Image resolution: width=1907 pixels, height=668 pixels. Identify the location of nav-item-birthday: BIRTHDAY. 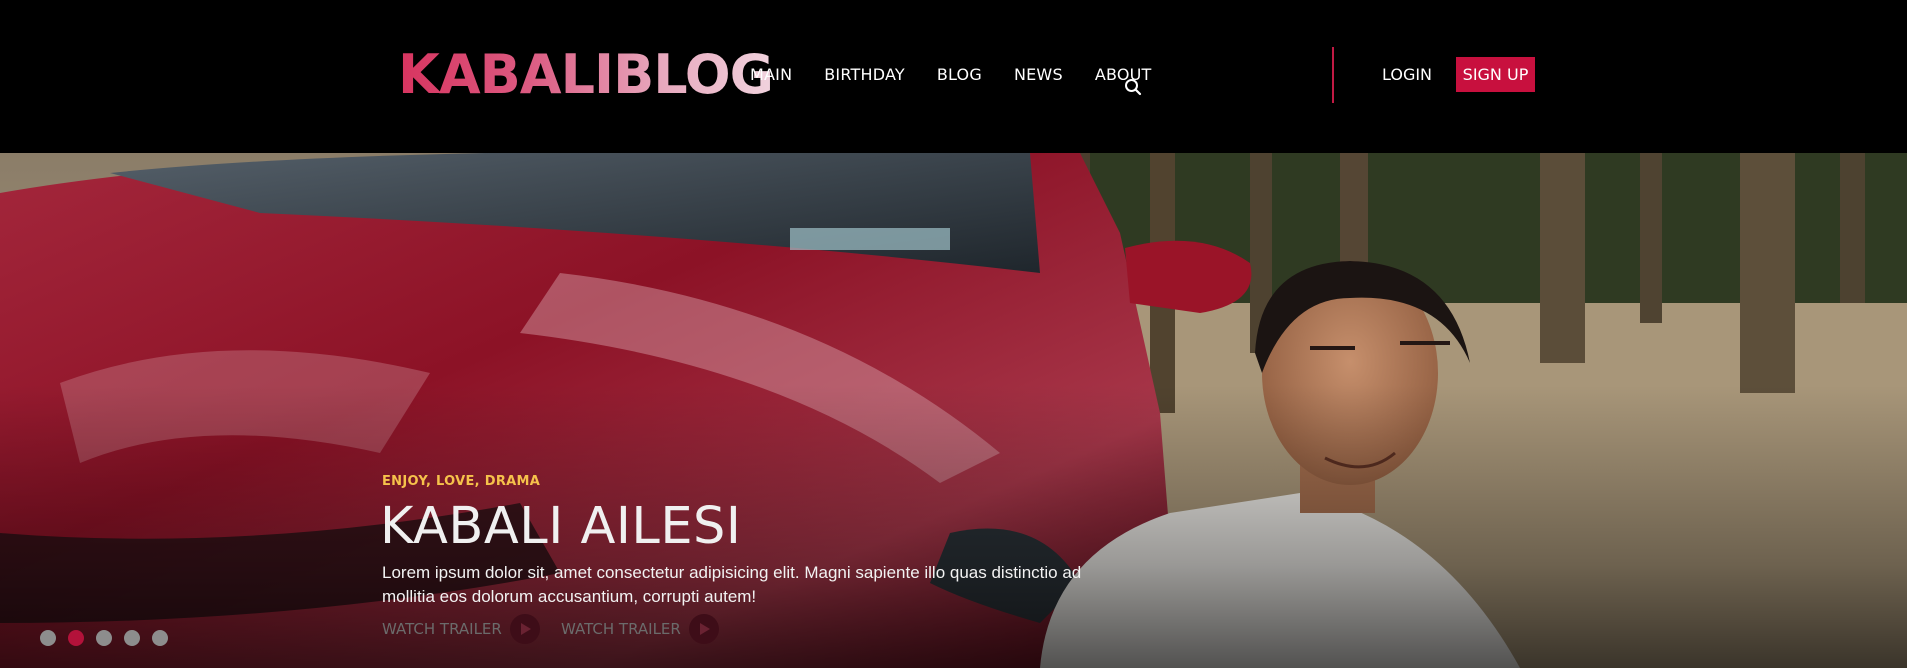
(864, 75).